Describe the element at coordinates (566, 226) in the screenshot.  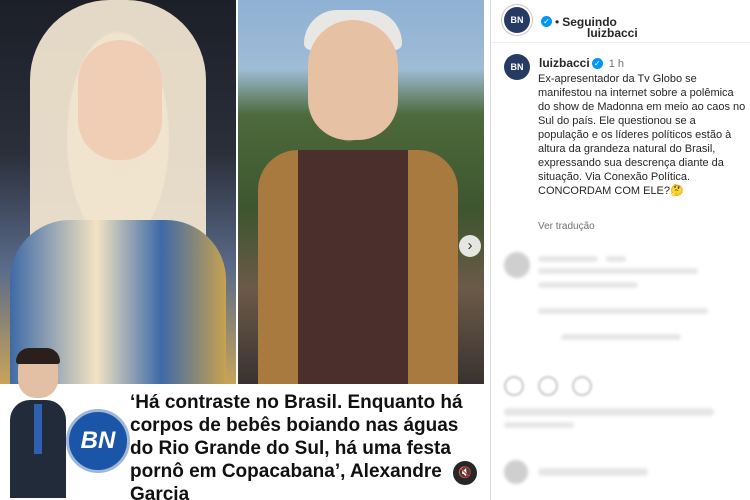
I see `see-translation-link: Ver tradução` at that location.